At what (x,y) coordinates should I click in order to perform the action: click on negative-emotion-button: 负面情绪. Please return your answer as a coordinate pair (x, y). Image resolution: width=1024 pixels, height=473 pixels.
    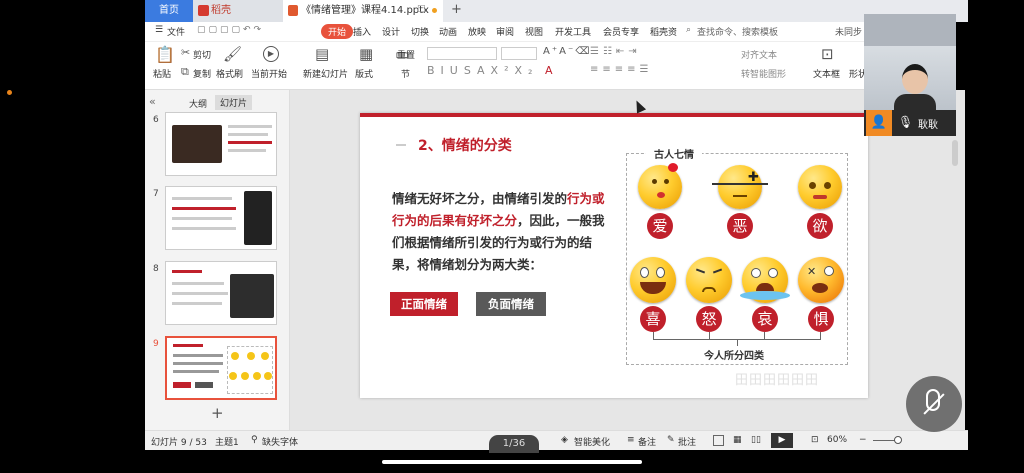
    Looking at the image, I should click on (511, 304).